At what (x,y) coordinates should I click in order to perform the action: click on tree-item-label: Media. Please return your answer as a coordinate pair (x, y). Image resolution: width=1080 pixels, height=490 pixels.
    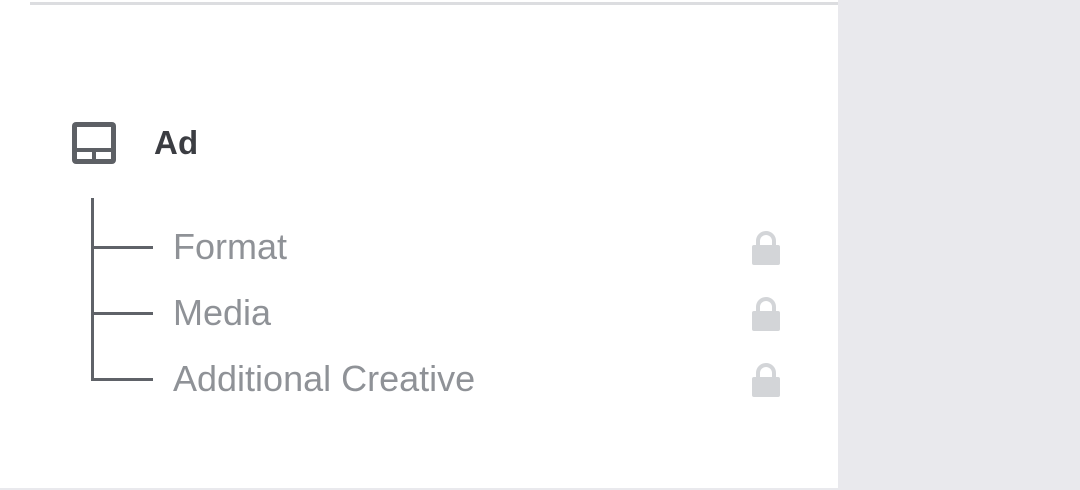
    Looking at the image, I should click on (222, 312).